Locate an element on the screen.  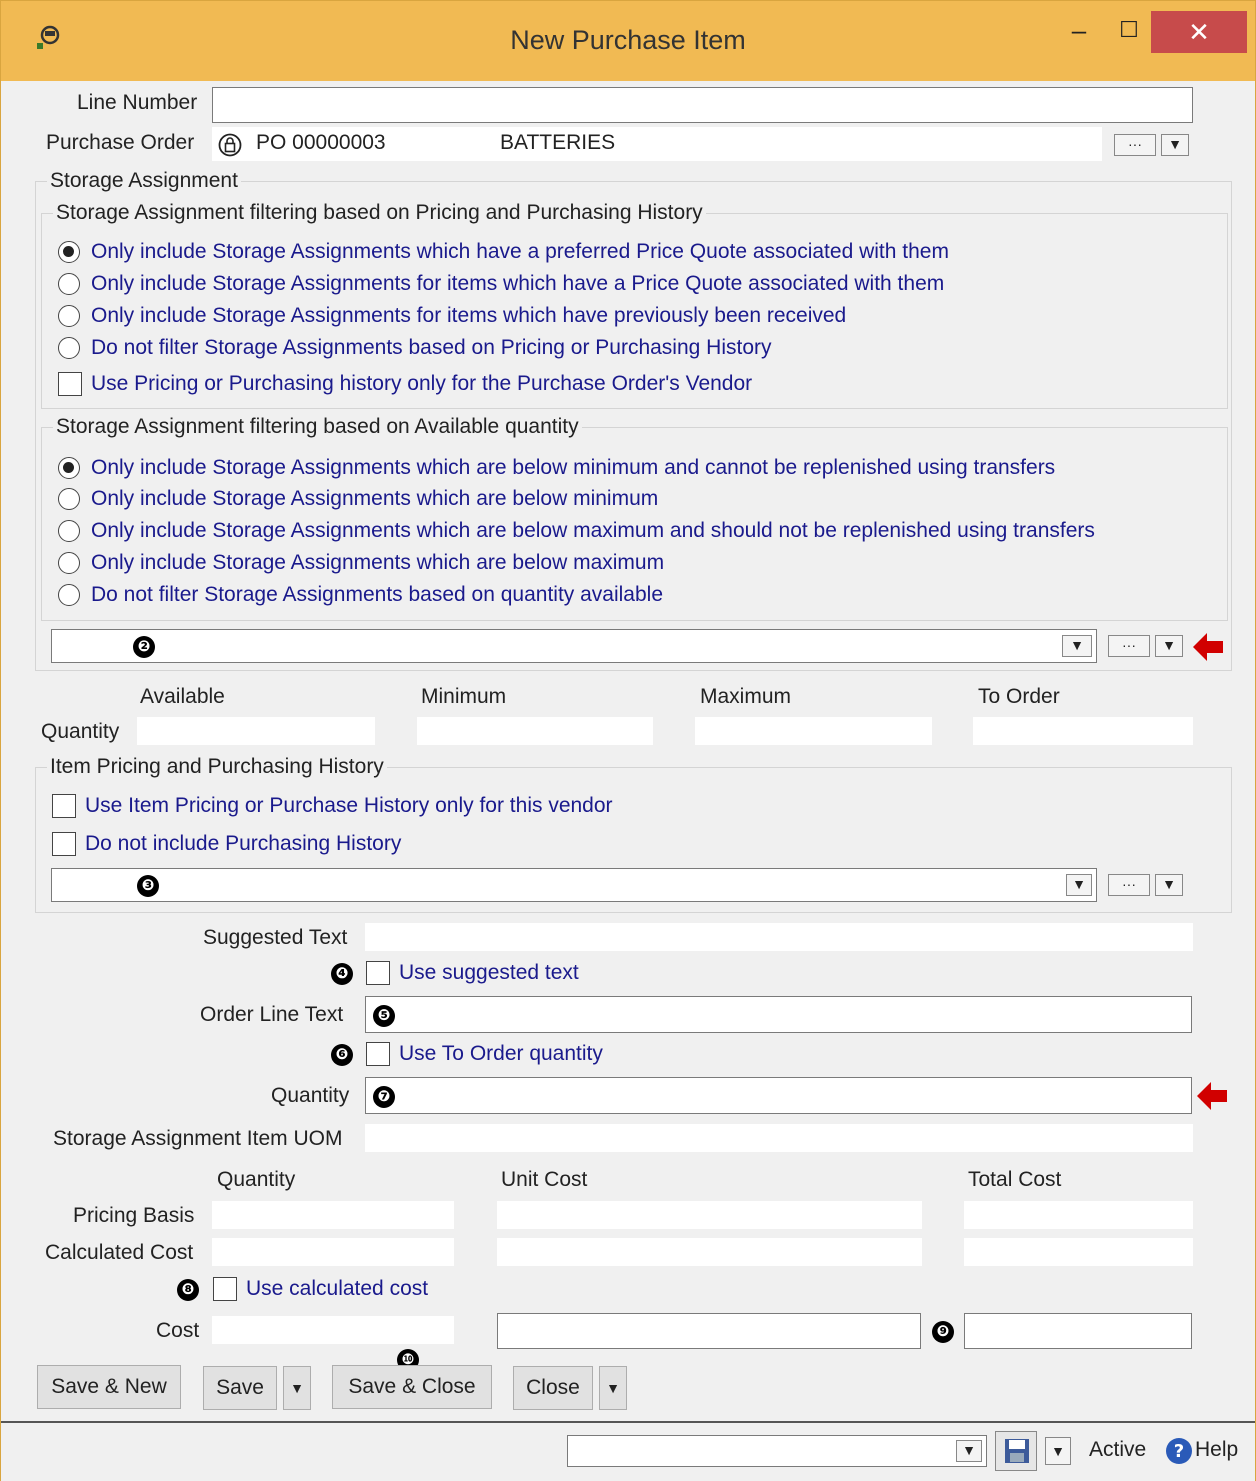
storage-ellipsis-button: ··· is located at coordinates (1129, 646).